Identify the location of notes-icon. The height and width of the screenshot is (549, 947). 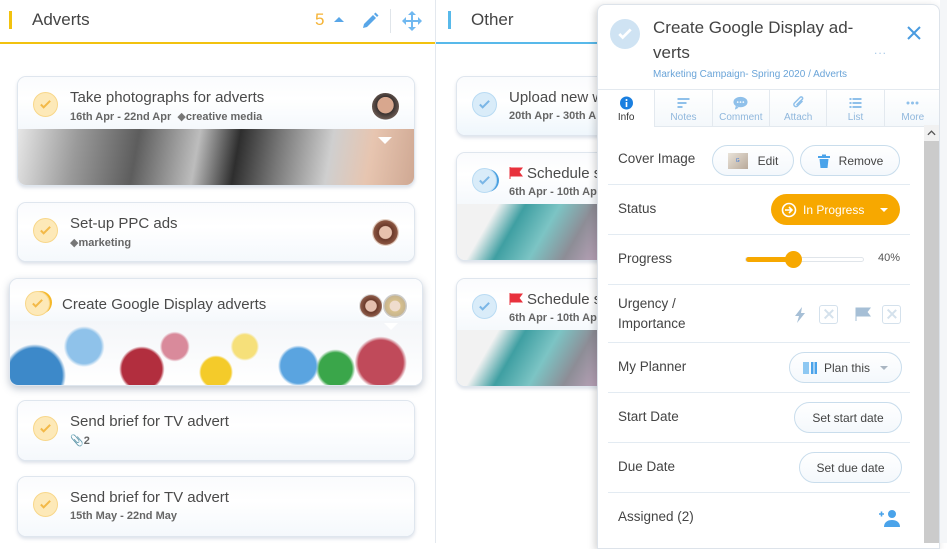
(683, 103).